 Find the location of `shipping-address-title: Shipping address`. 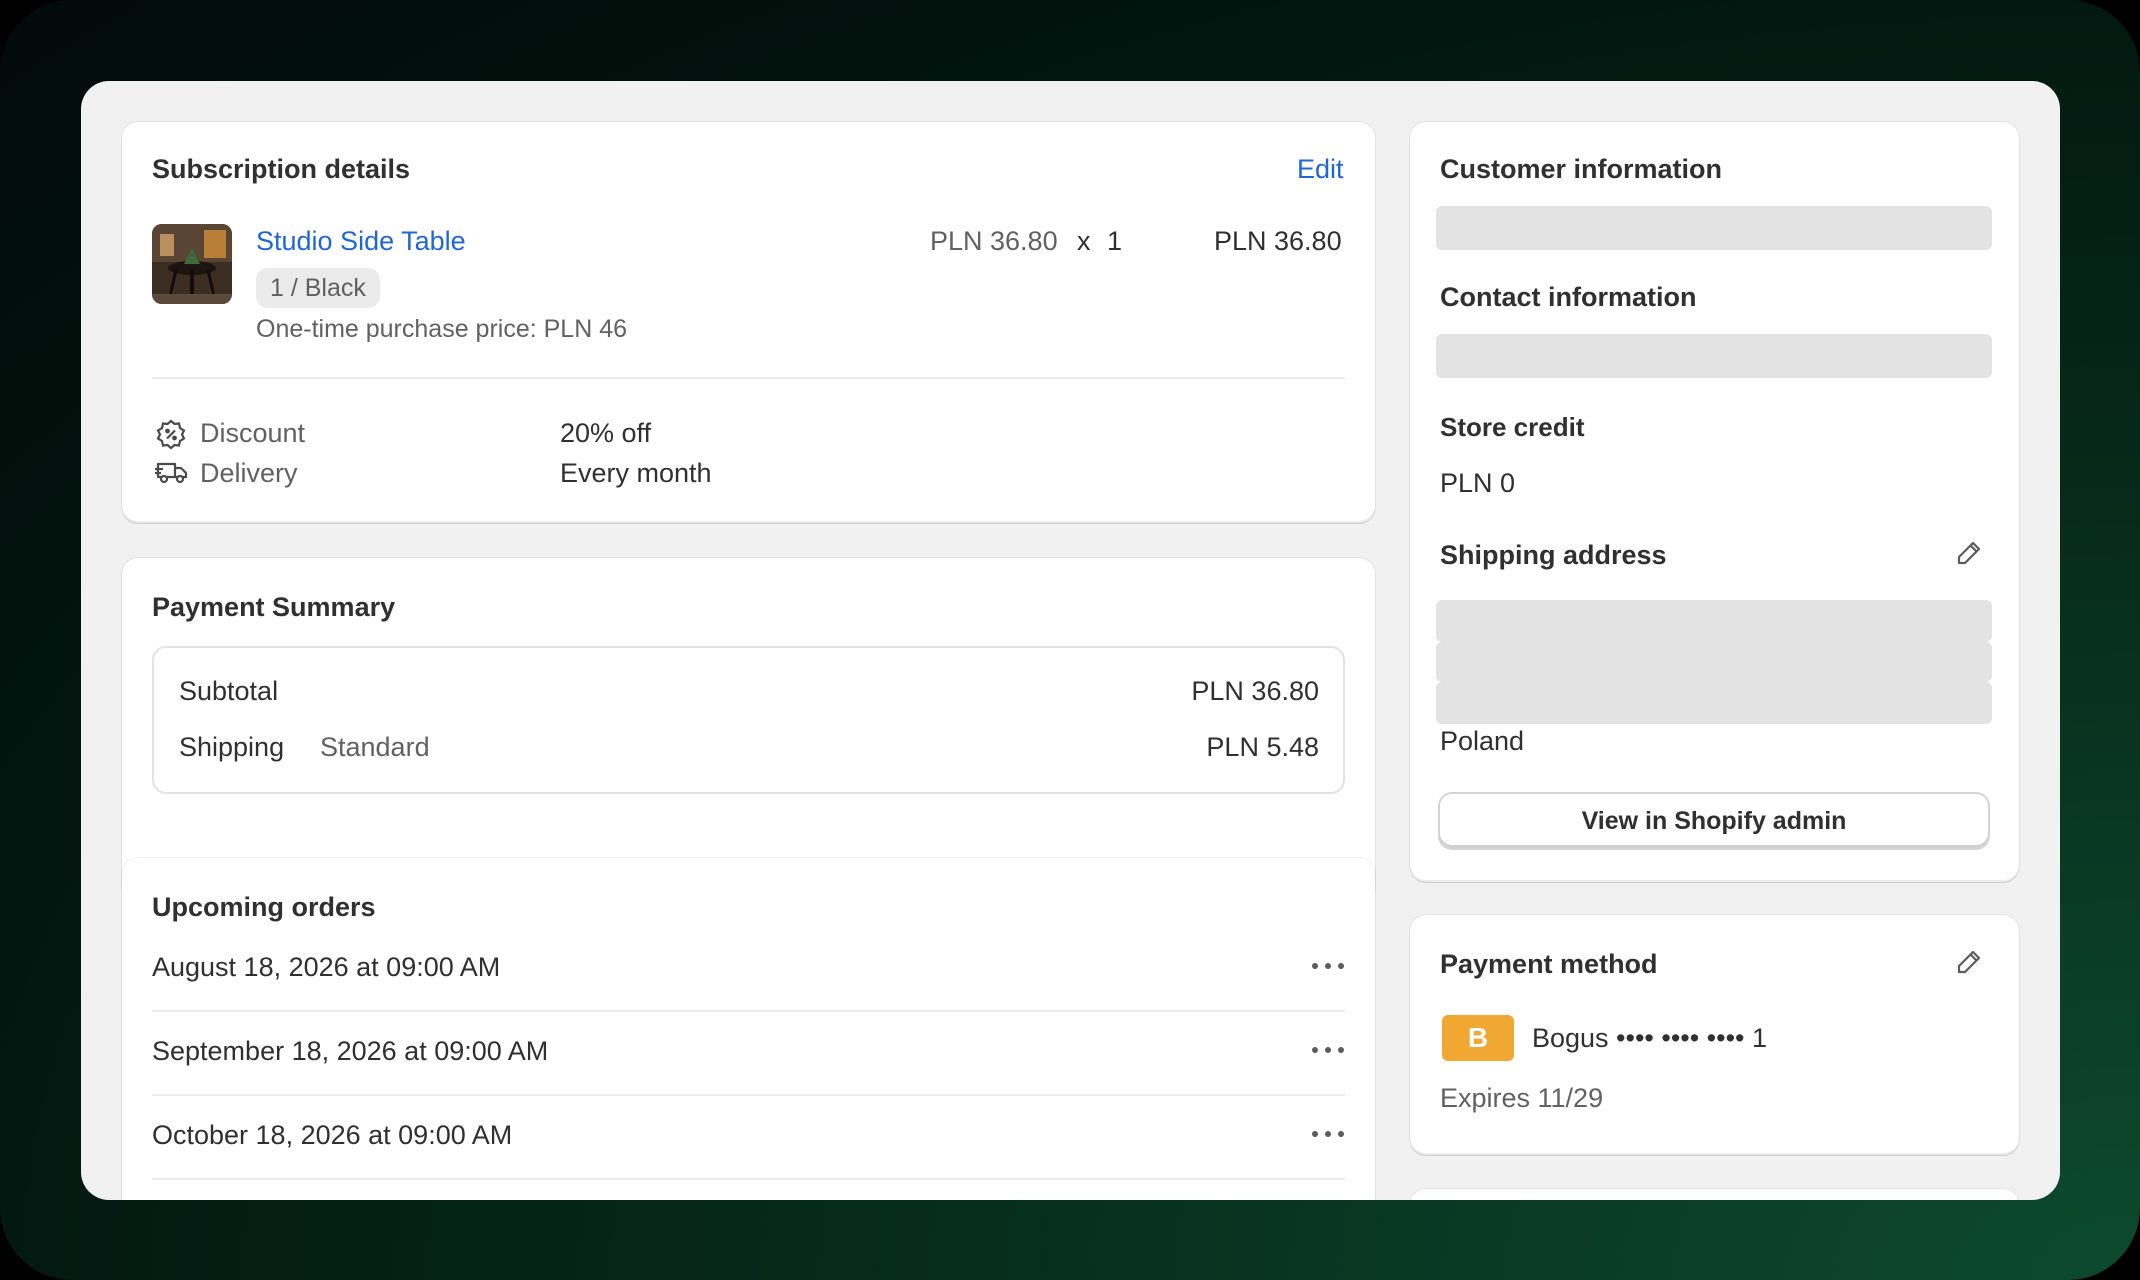

shipping-address-title: Shipping address is located at coordinates (1553, 555).